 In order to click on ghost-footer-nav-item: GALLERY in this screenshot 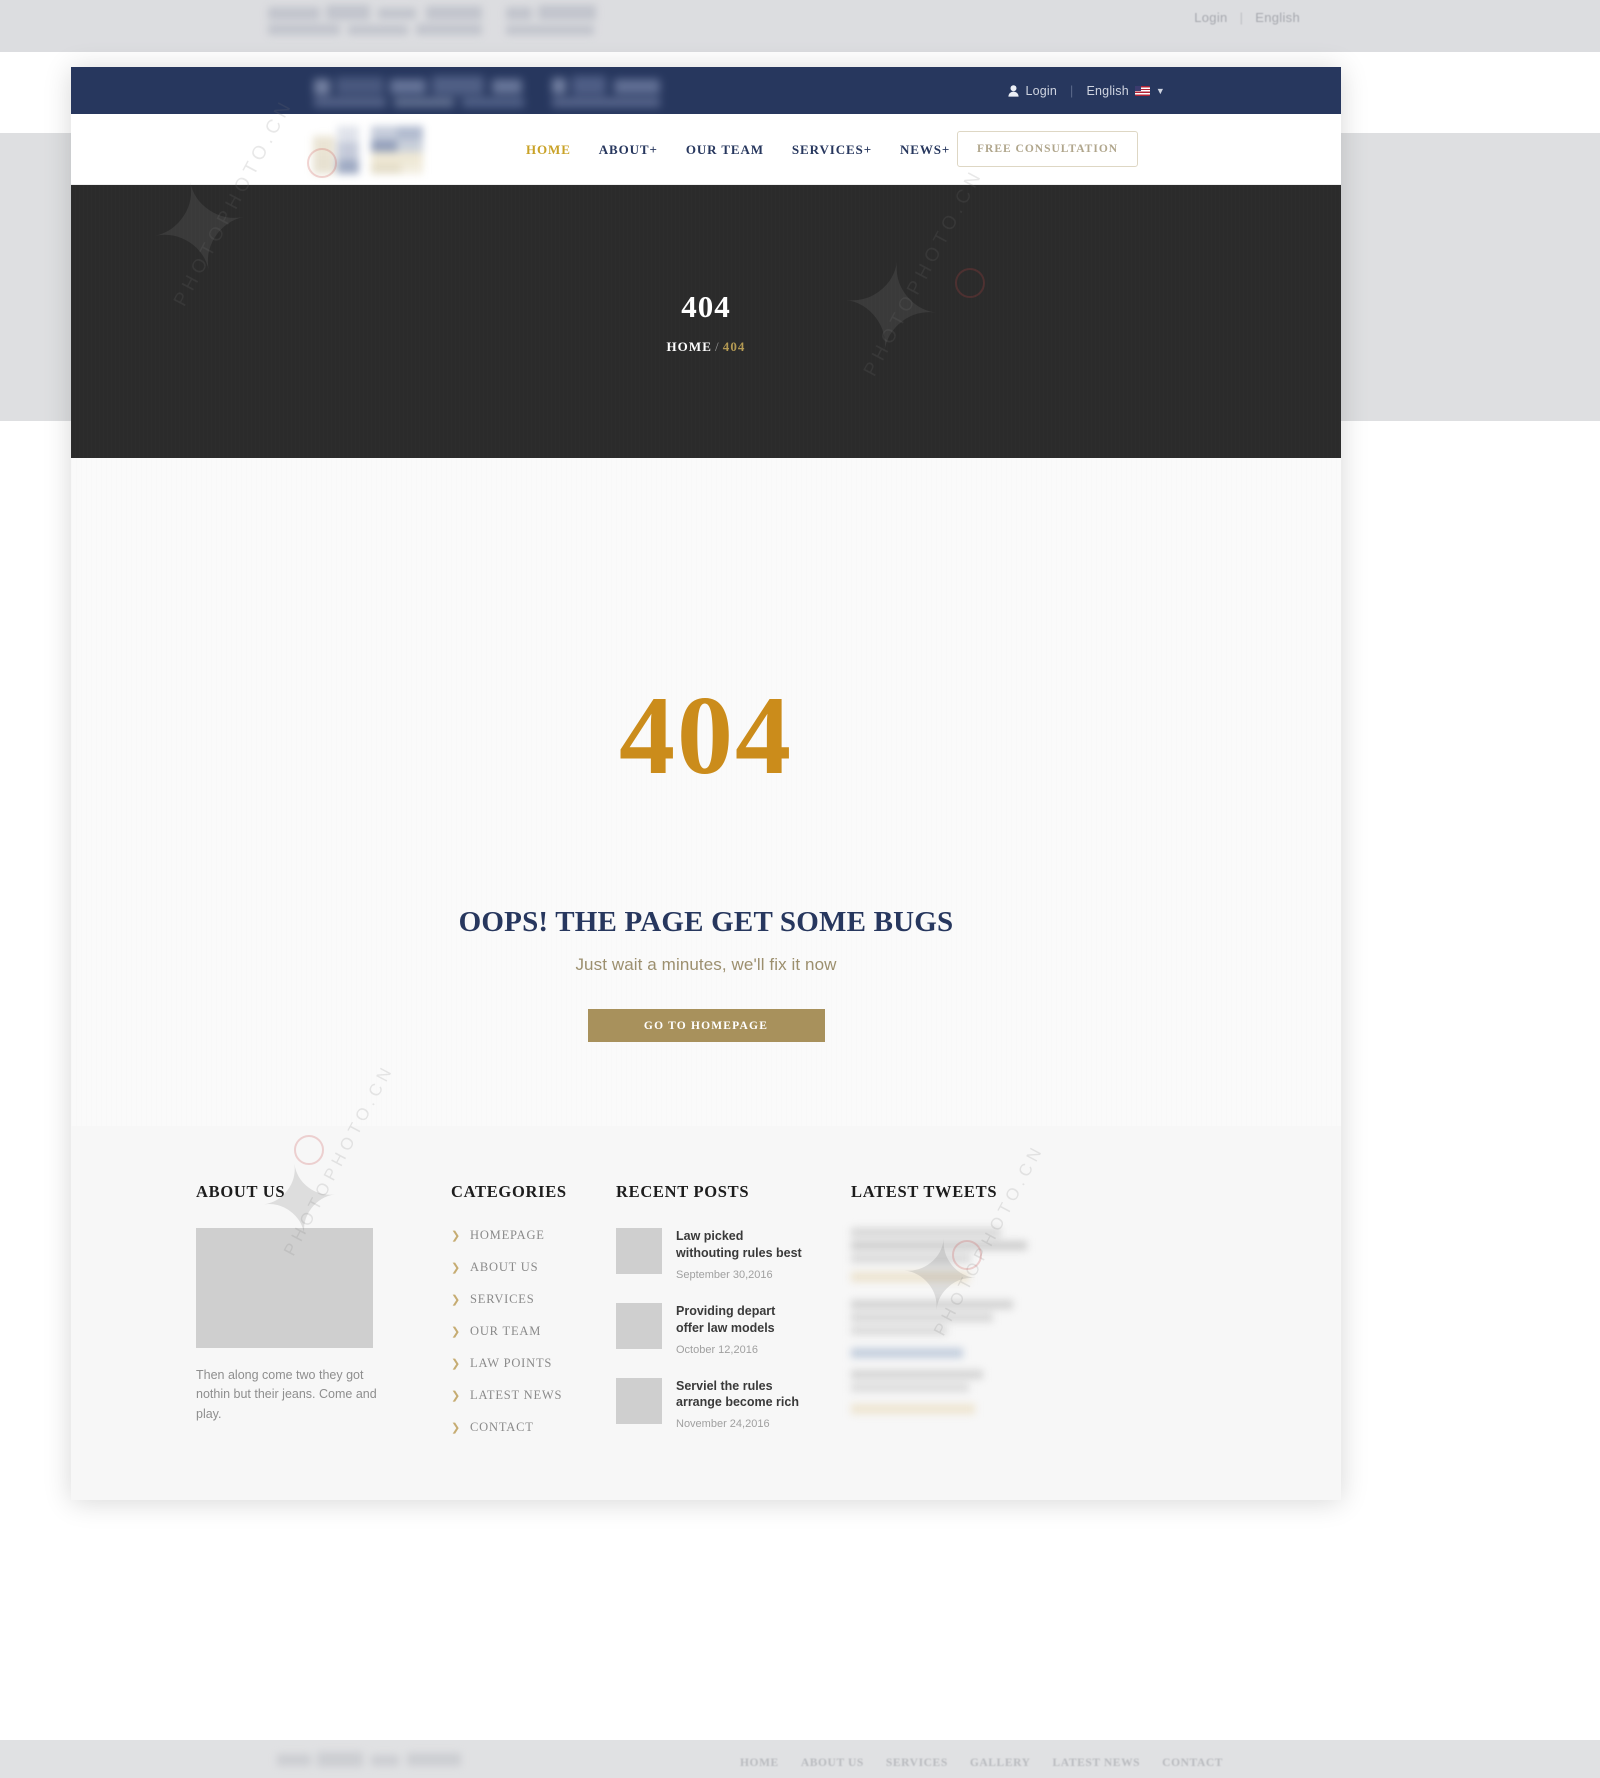, I will do `click(1000, 1763)`.